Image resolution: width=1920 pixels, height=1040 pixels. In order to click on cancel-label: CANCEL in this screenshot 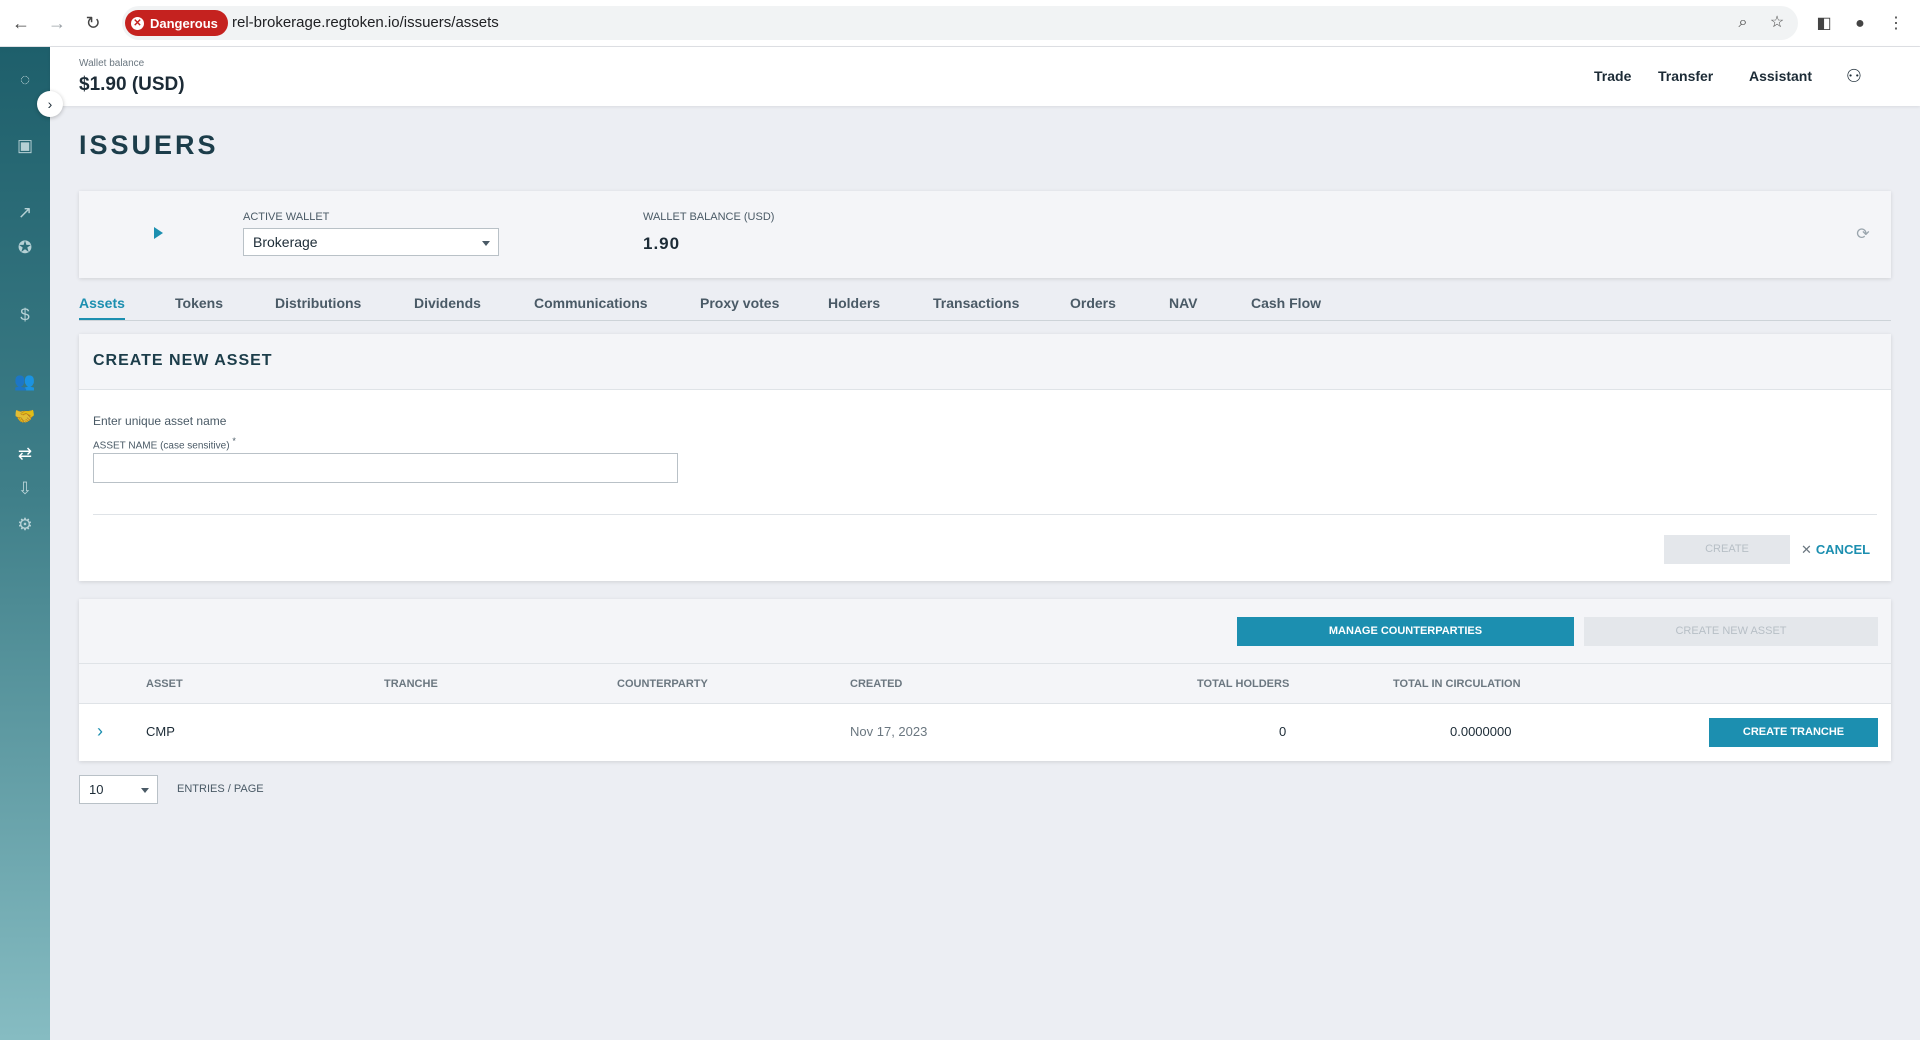, I will do `click(1843, 549)`.